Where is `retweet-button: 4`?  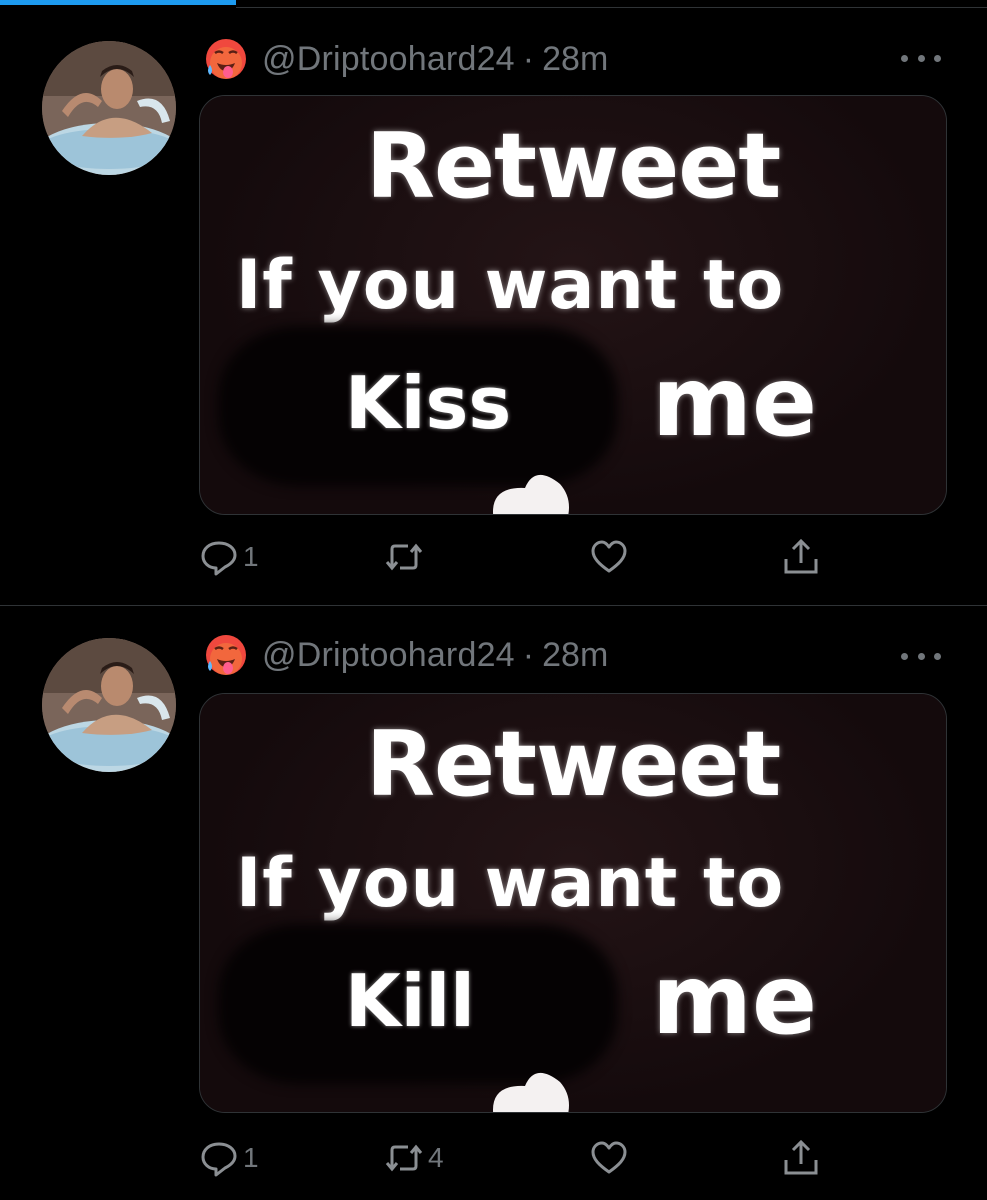
retweet-button: 4 is located at coordinates (414, 1158).